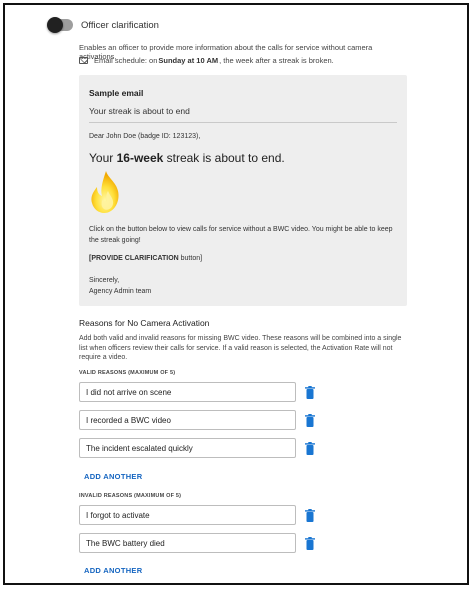 The image size is (474, 590). I want to click on cta-rest: button], so click(190, 258).